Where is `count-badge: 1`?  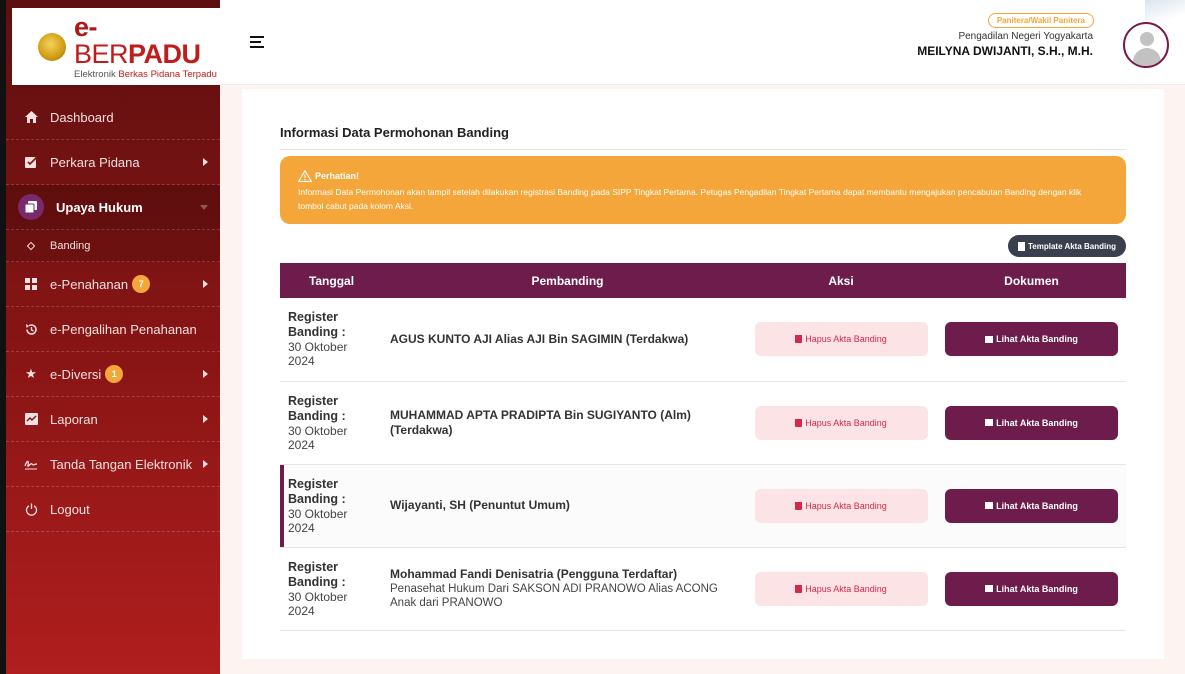
count-badge: 1 is located at coordinates (114, 374).